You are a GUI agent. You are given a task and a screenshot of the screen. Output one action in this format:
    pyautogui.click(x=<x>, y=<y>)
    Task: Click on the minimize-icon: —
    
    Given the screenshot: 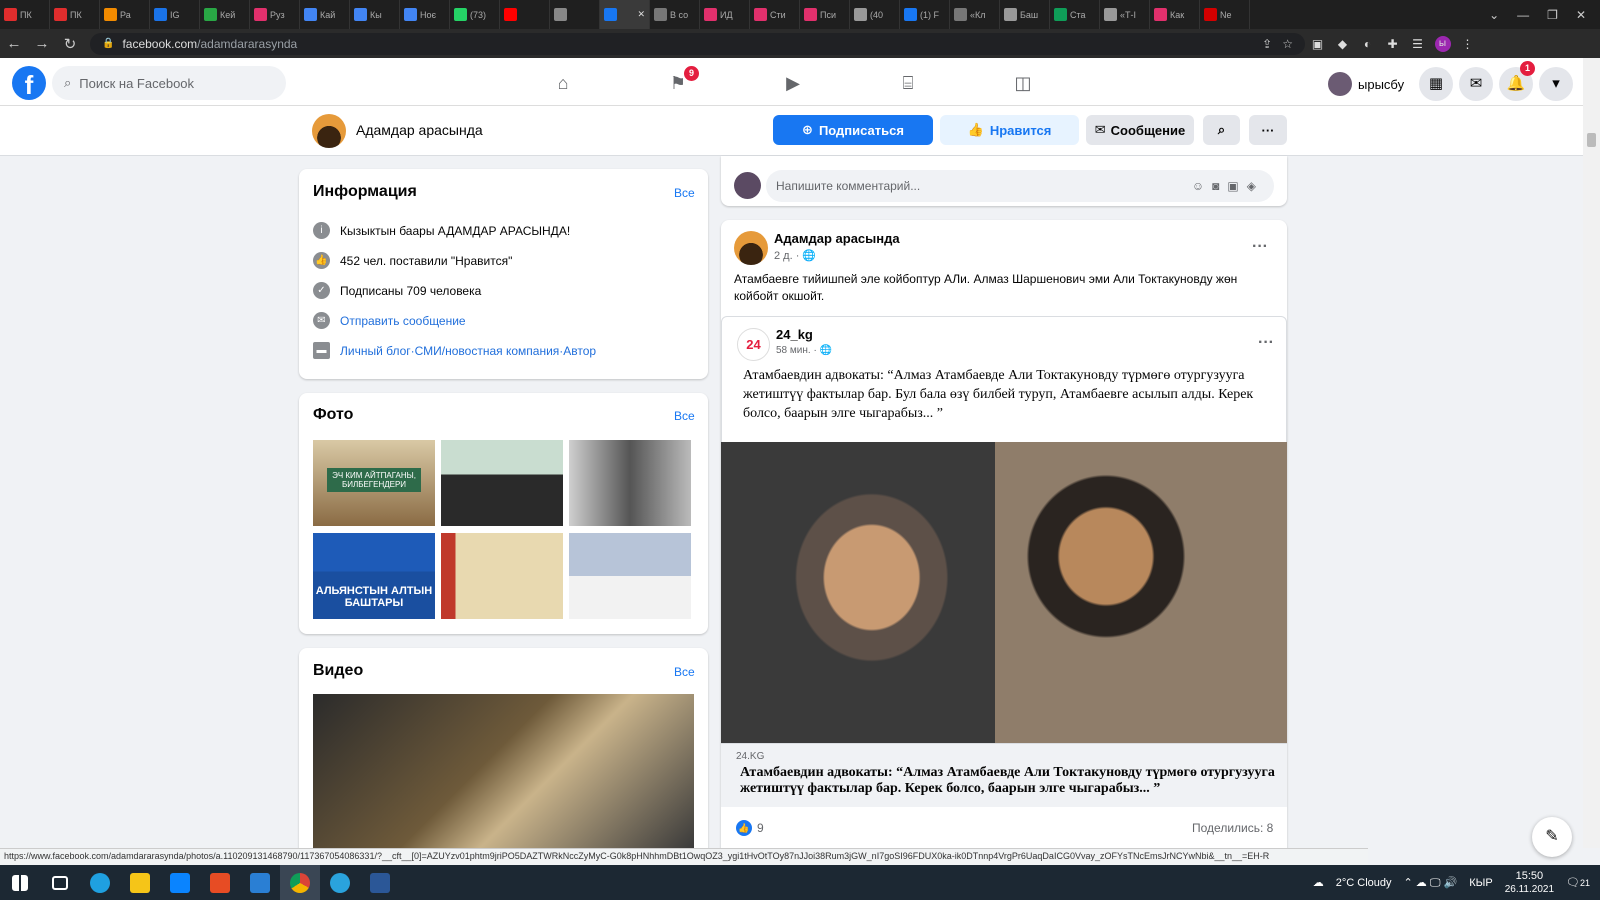 What is the action you would take?
    pyautogui.click(x=1523, y=15)
    